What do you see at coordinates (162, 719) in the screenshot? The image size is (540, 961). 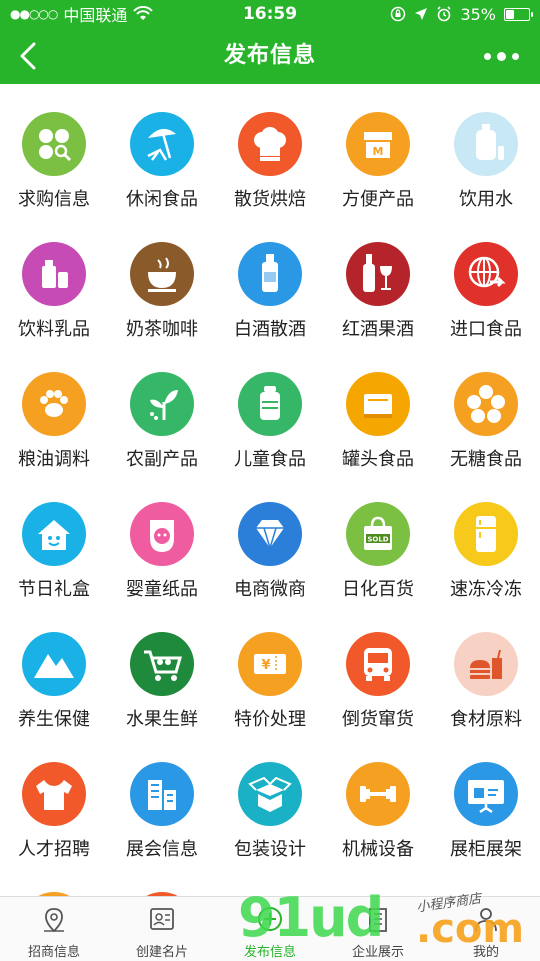 I see `category-label: 水果生鲜` at bounding box center [162, 719].